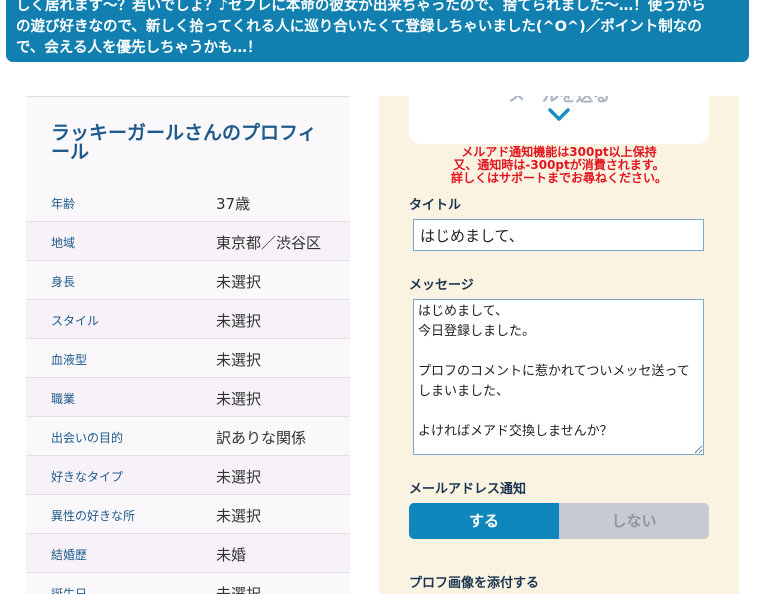  What do you see at coordinates (188, 553) in the screenshot?
I see `profile-row: 結婚歴 未婚` at bounding box center [188, 553].